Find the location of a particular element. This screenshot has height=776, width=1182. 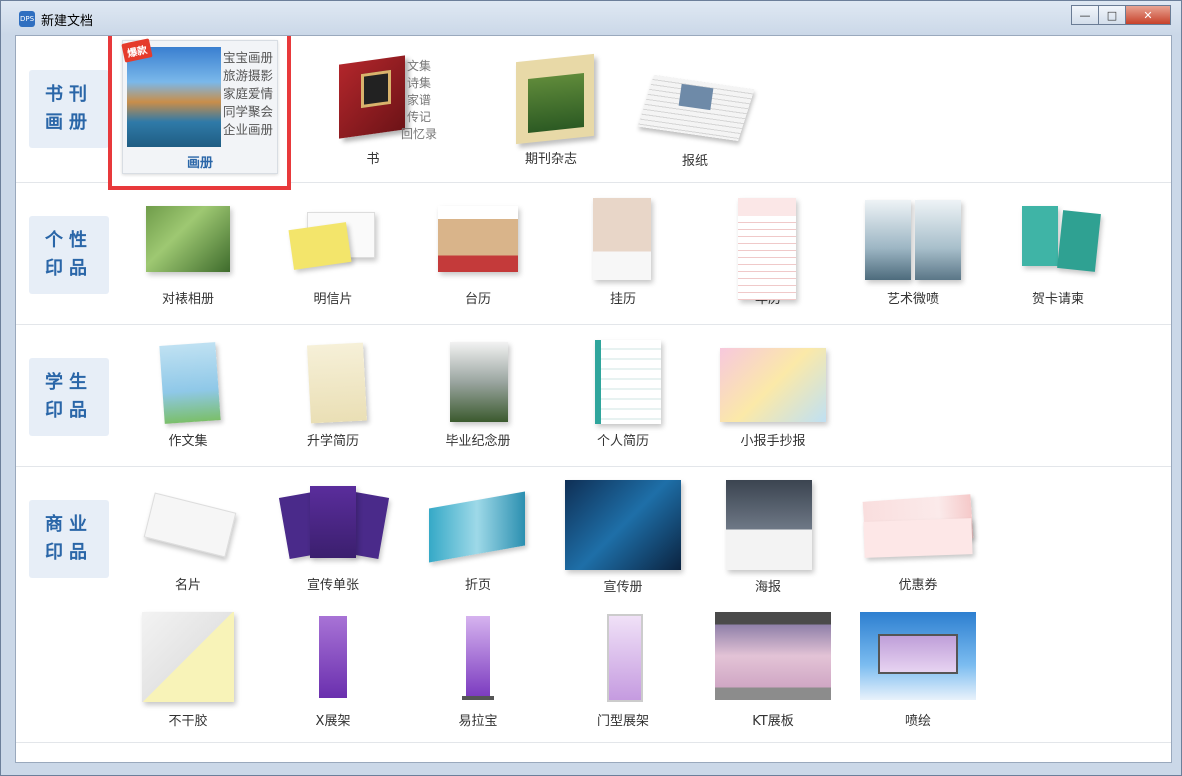

book-tag: 家谱 is located at coordinates (418, 100).